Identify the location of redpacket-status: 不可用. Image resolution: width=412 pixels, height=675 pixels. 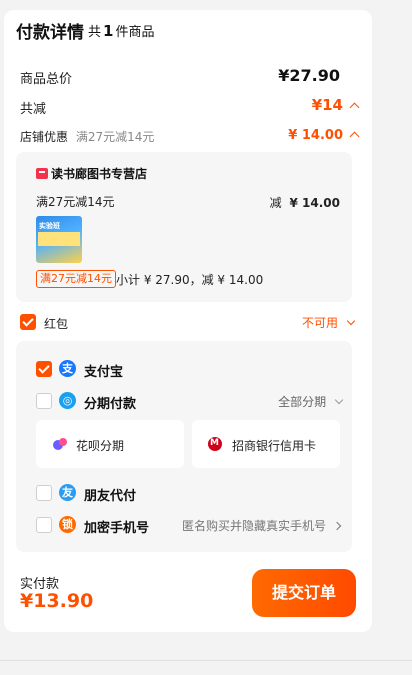
(328, 322).